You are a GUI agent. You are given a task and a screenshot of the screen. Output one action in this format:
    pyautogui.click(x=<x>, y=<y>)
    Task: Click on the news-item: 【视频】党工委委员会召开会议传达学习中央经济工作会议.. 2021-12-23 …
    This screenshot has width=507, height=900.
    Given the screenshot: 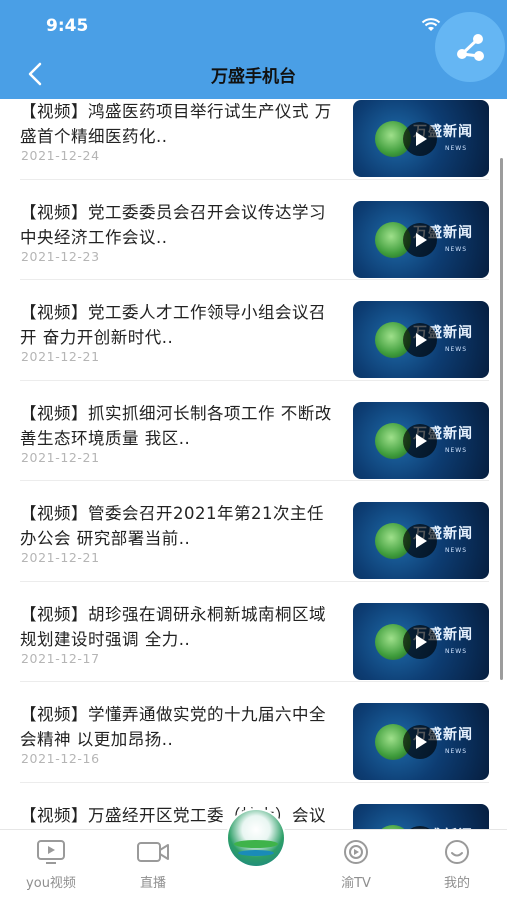 What is the action you would take?
    pyautogui.click(x=254, y=230)
    